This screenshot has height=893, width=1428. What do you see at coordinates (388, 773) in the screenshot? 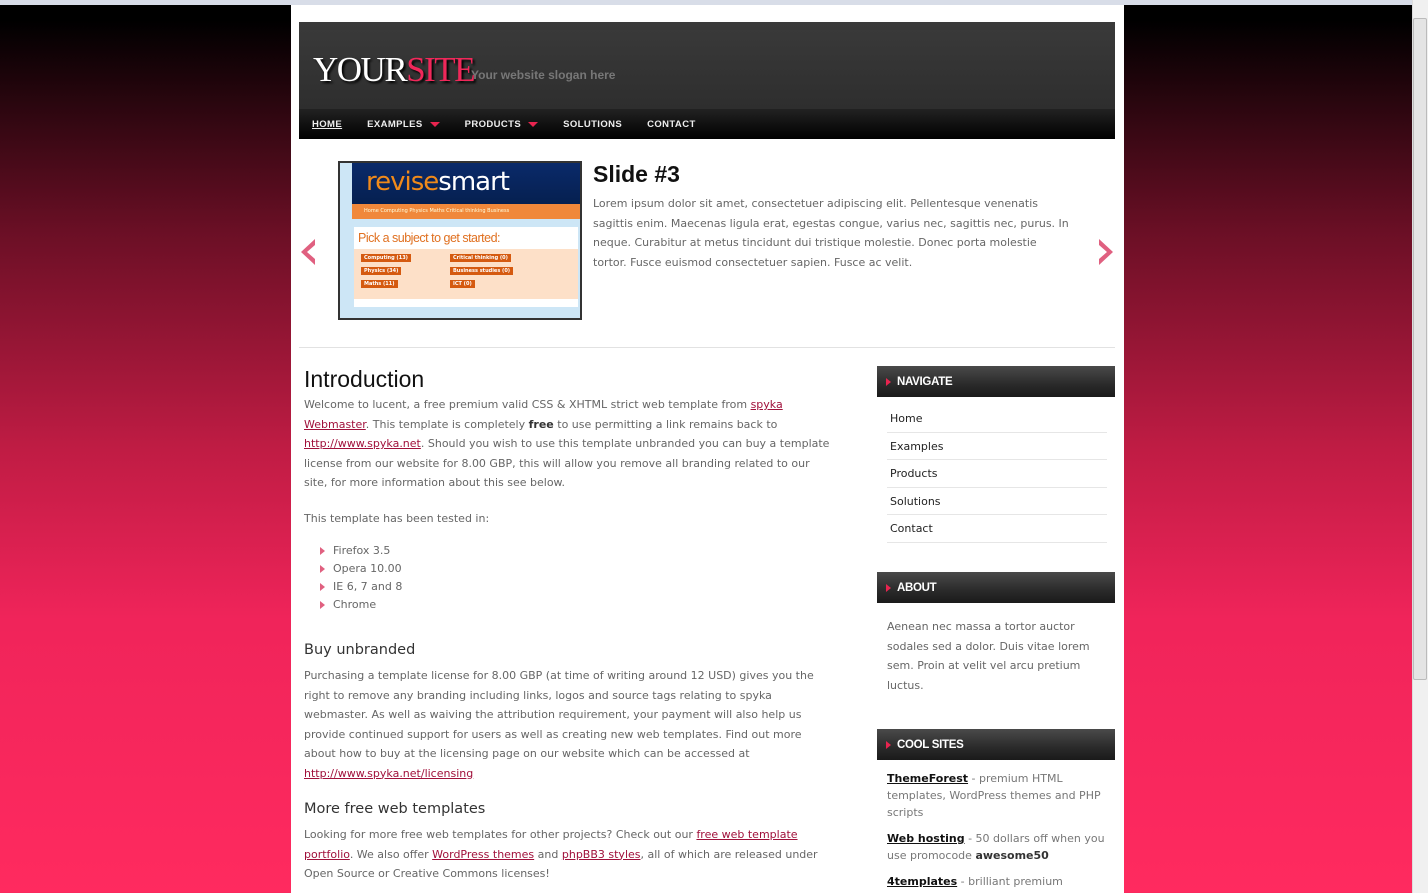
I see `licensing-link: http://www.spyka.net/licensing` at bounding box center [388, 773].